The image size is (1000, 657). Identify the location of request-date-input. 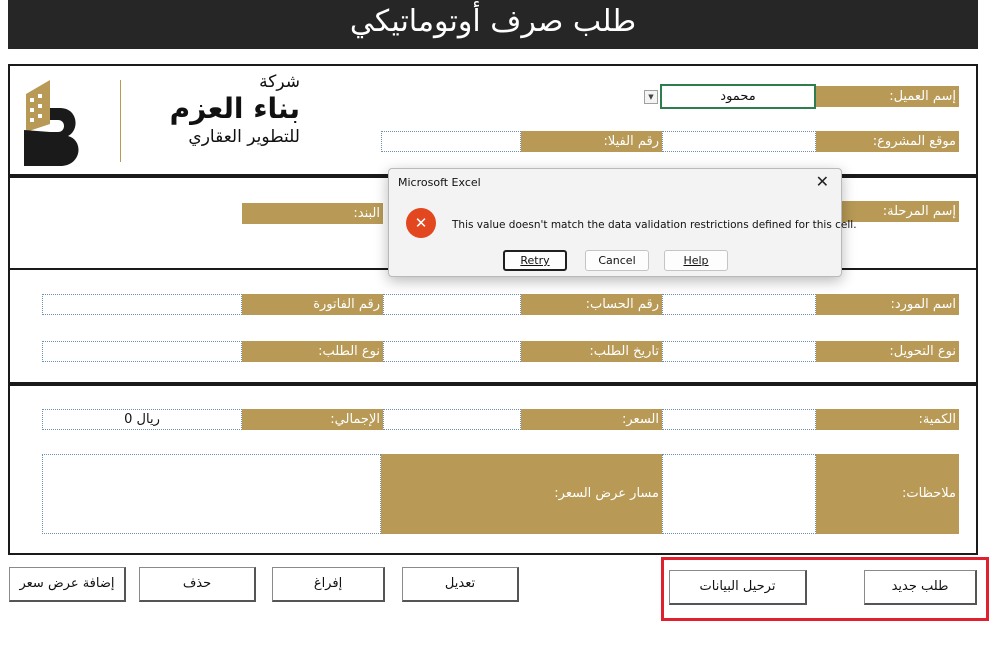
(452, 351).